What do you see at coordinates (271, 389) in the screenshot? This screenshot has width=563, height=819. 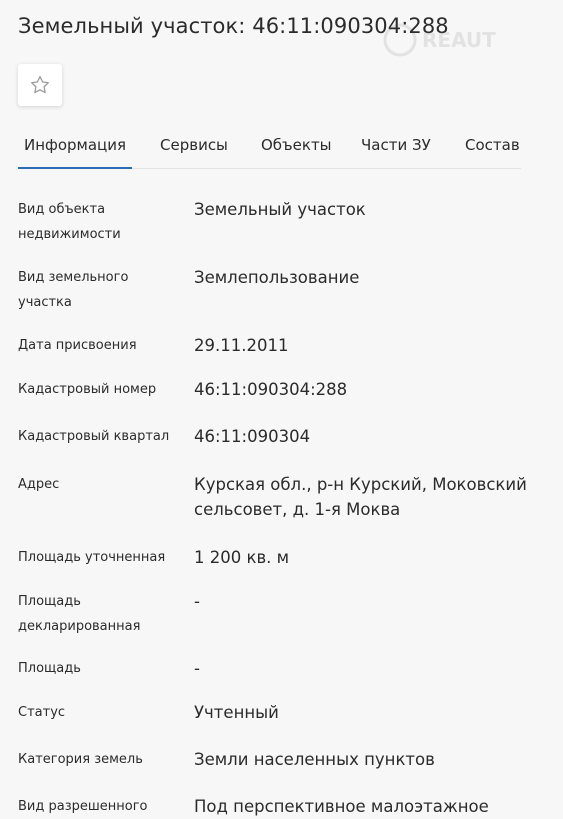 I see `detail-value: 46:11:090304:288` at bounding box center [271, 389].